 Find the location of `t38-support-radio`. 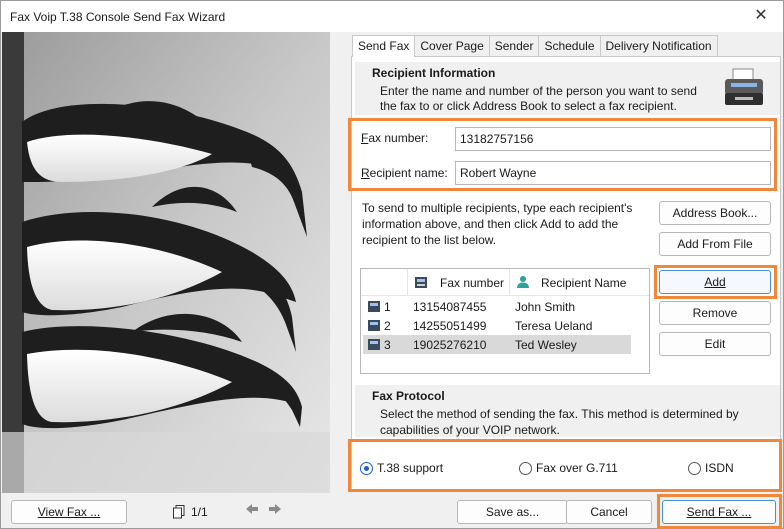

t38-support-radio is located at coordinates (366, 468).